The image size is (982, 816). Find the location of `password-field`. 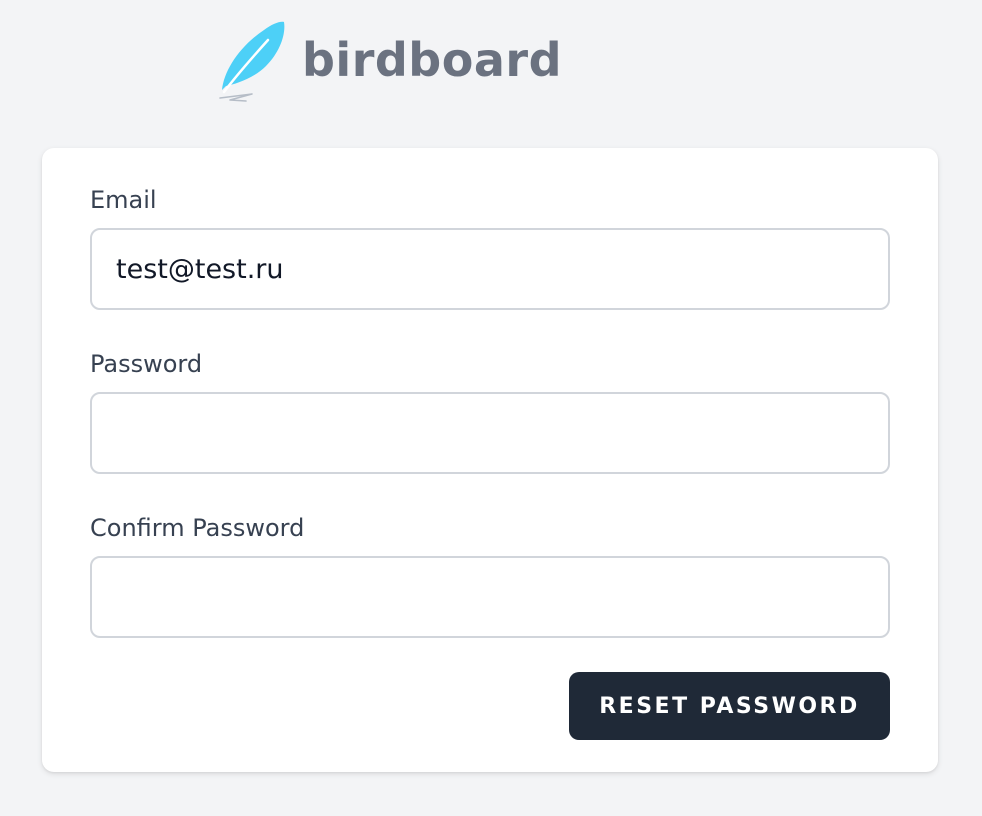

password-field is located at coordinates (490, 433).